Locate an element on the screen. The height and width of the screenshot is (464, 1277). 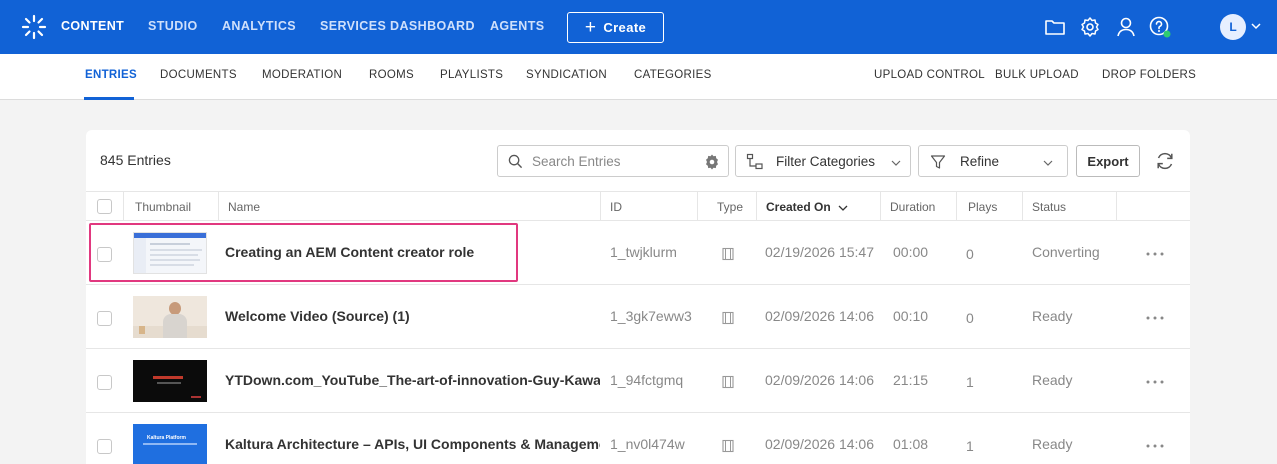
tab-documents: DOCUMENTS is located at coordinates (198, 75).